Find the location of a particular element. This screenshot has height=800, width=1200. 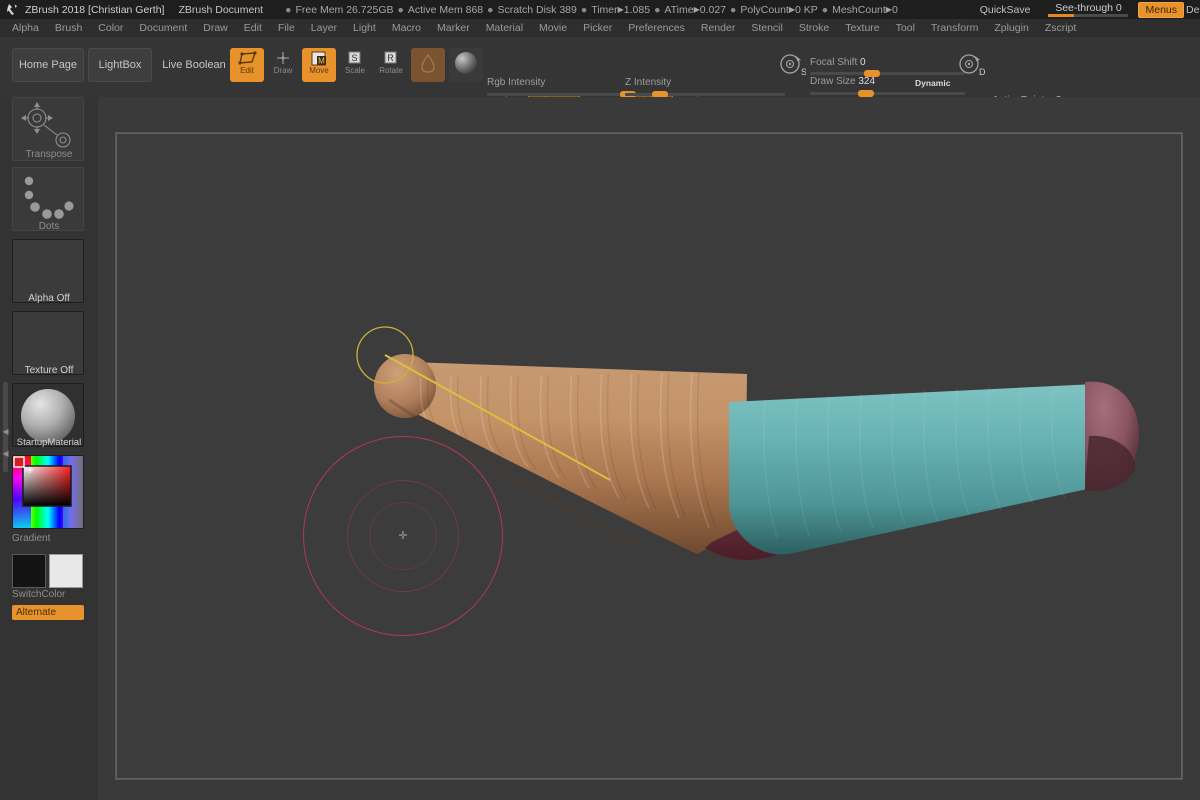

see-through-slider: See-through 0 is located at coordinates (1088, 9).